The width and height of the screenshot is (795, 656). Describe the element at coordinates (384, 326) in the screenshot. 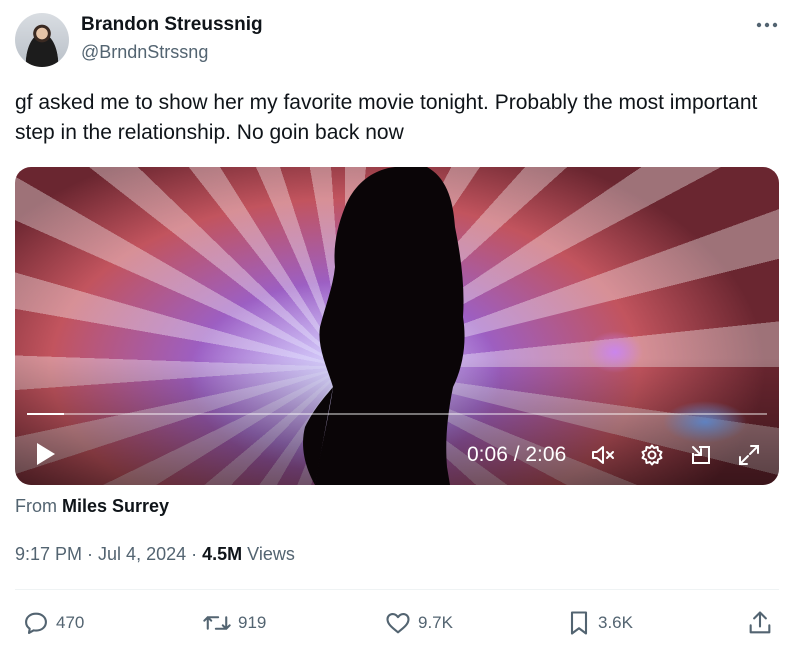

I see `video-frame` at that location.